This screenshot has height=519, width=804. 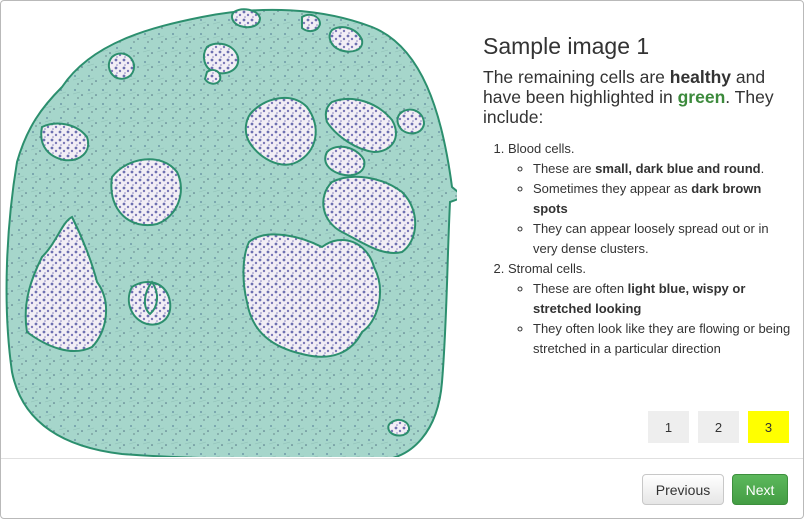 What do you see at coordinates (564, 168) in the screenshot?
I see `bullet-text: These are` at bounding box center [564, 168].